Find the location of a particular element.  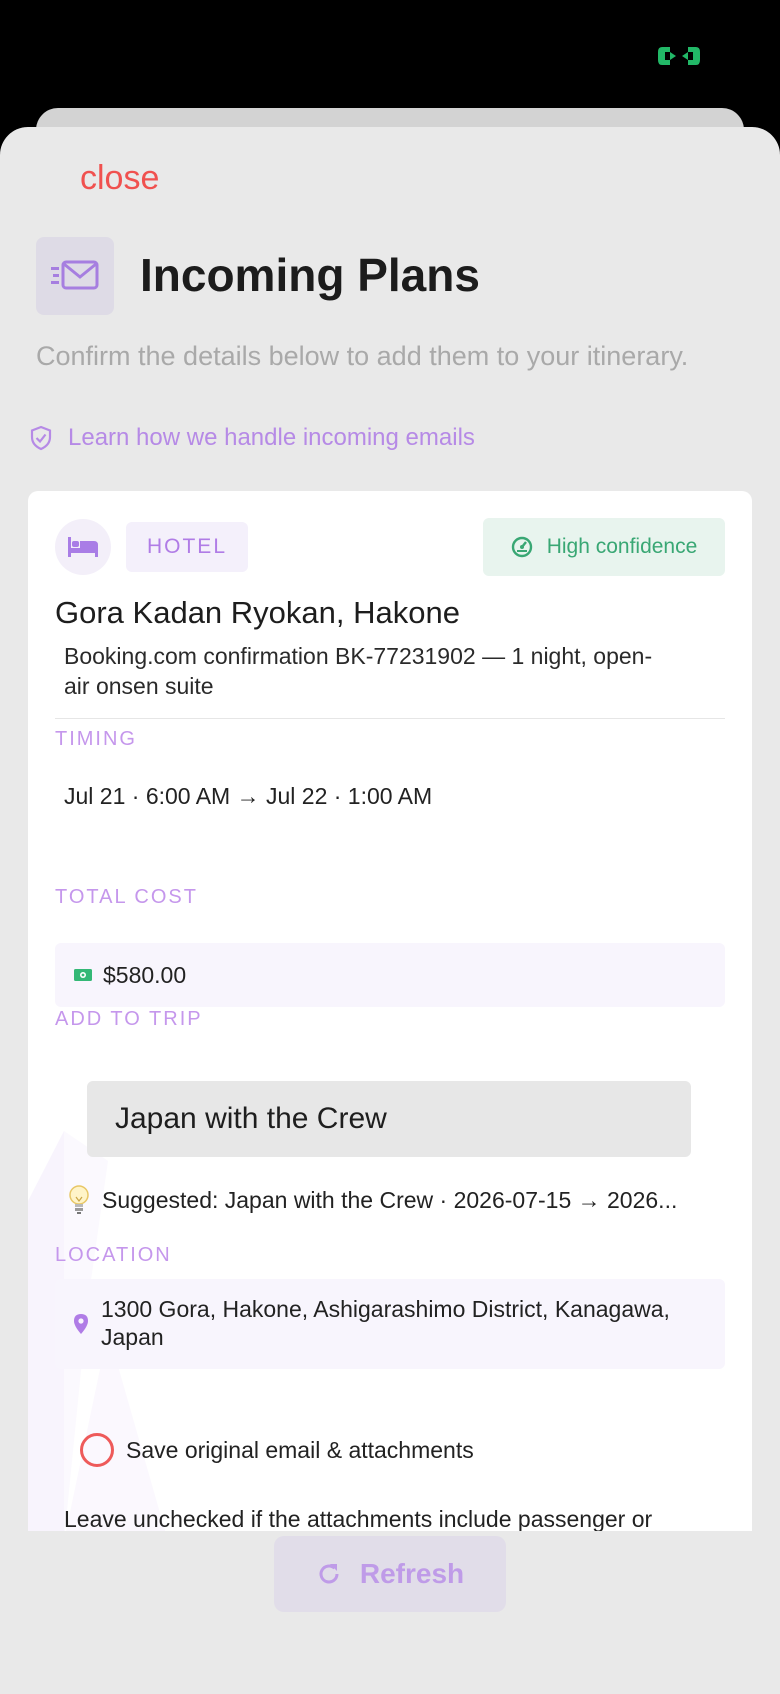

shield-check-icon is located at coordinates (41, 438).